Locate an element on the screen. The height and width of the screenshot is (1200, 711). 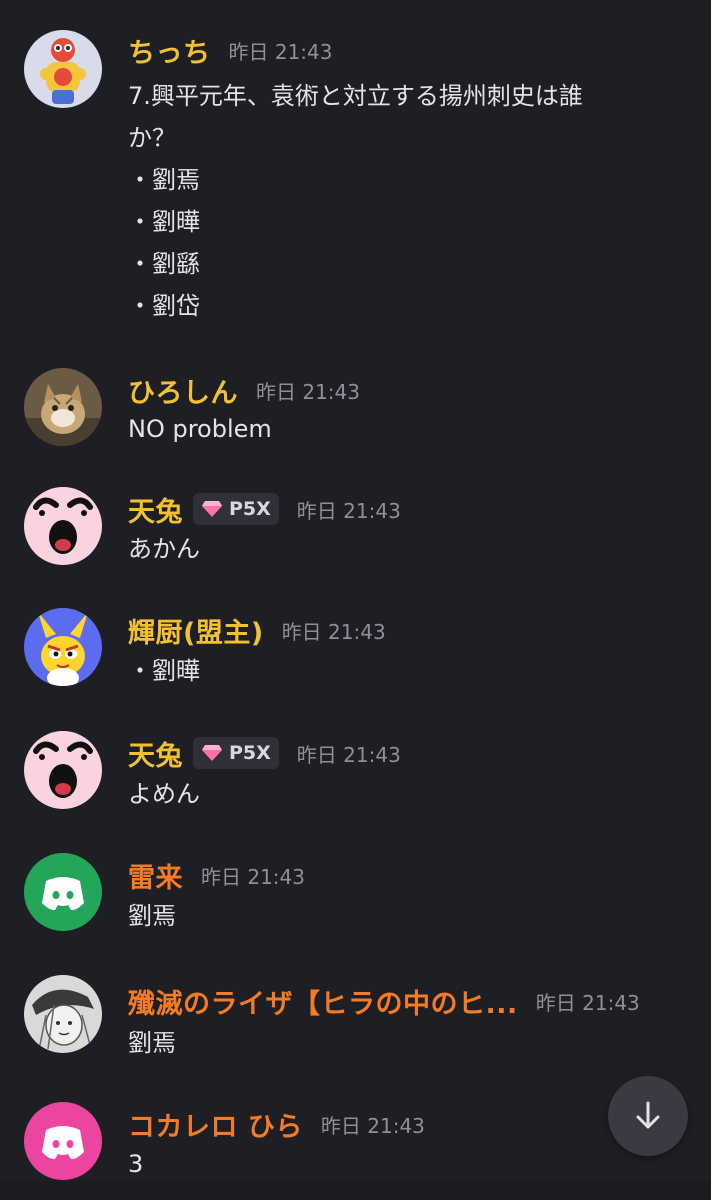
message-content: 7.興平元年、袁術と対立する揚州刺史は誰 か？ ・劉焉 ・劉曄 ・劉繇 ・劉岱 is located at coordinates (355, 201).